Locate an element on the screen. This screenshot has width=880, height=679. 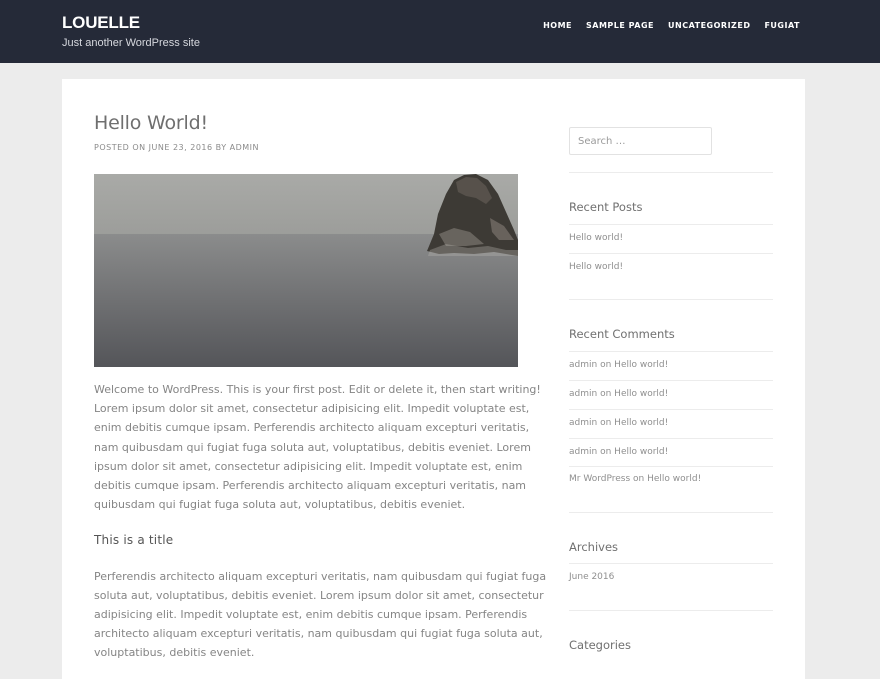
archive-item: June 2016 is located at coordinates (591, 577).